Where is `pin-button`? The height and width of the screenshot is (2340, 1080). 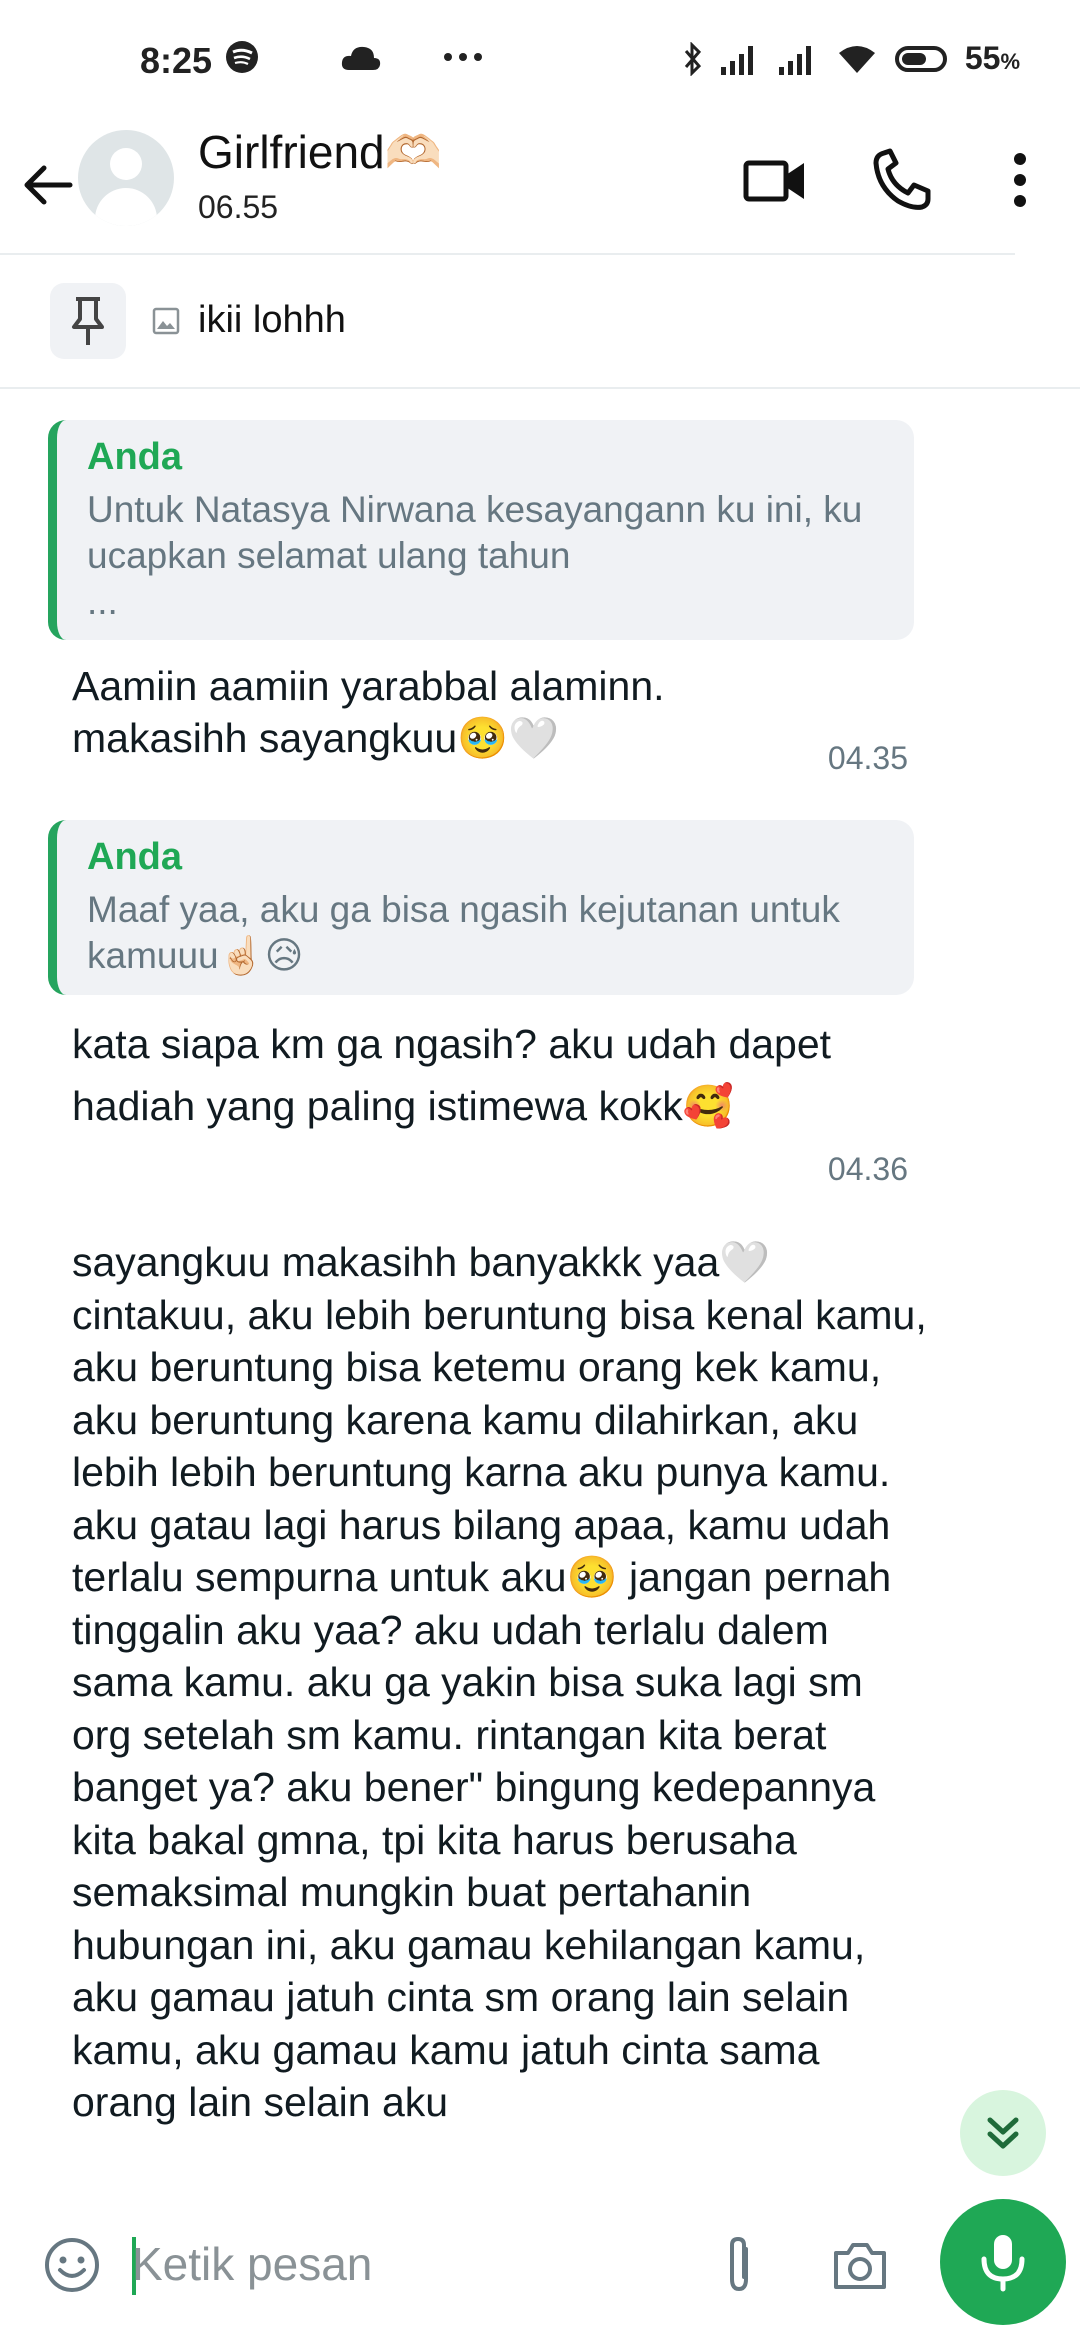 pin-button is located at coordinates (88, 321).